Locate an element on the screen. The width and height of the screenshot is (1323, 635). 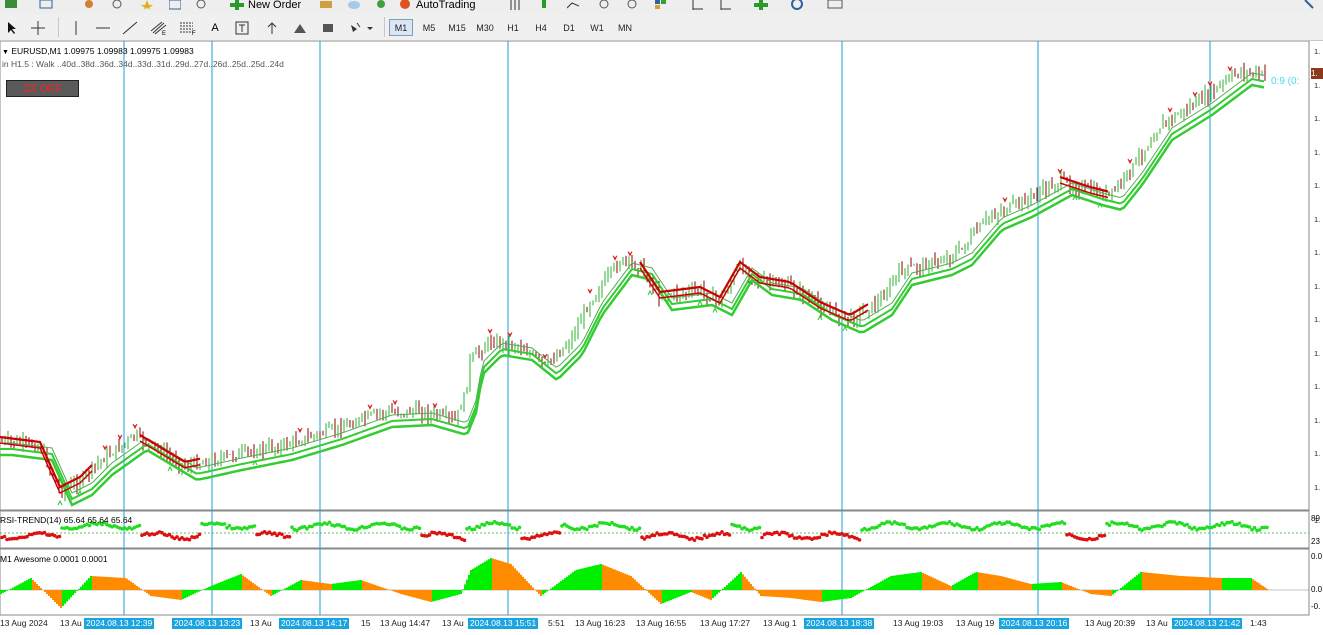
line-chart-icon is located at coordinates (573, 5).